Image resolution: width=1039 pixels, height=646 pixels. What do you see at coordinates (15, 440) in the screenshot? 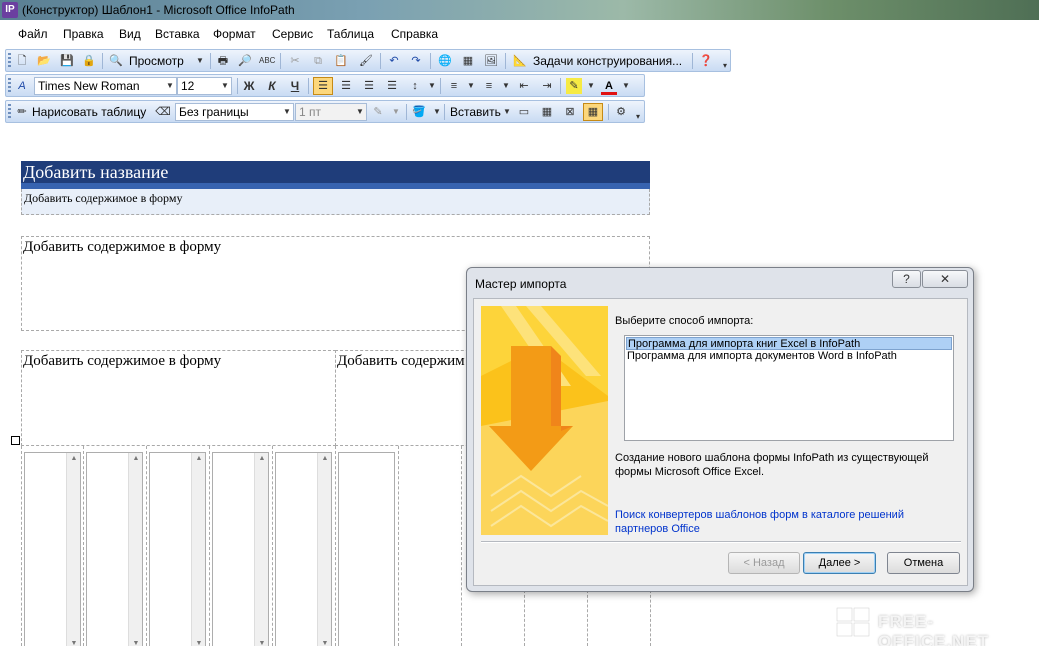
I see `table-select-handle` at bounding box center [15, 440].